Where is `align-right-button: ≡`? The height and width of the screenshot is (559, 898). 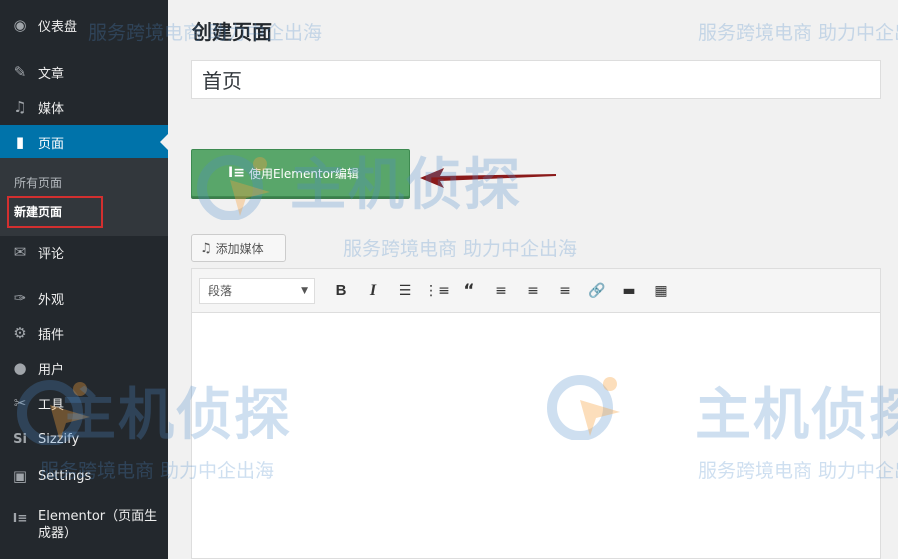 align-right-button: ≡ is located at coordinates (565, 291).